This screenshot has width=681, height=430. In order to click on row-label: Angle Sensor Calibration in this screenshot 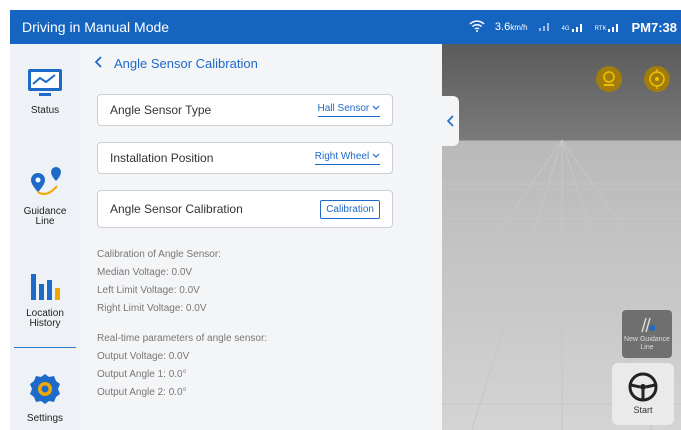, I will do `click(176, 209)`.